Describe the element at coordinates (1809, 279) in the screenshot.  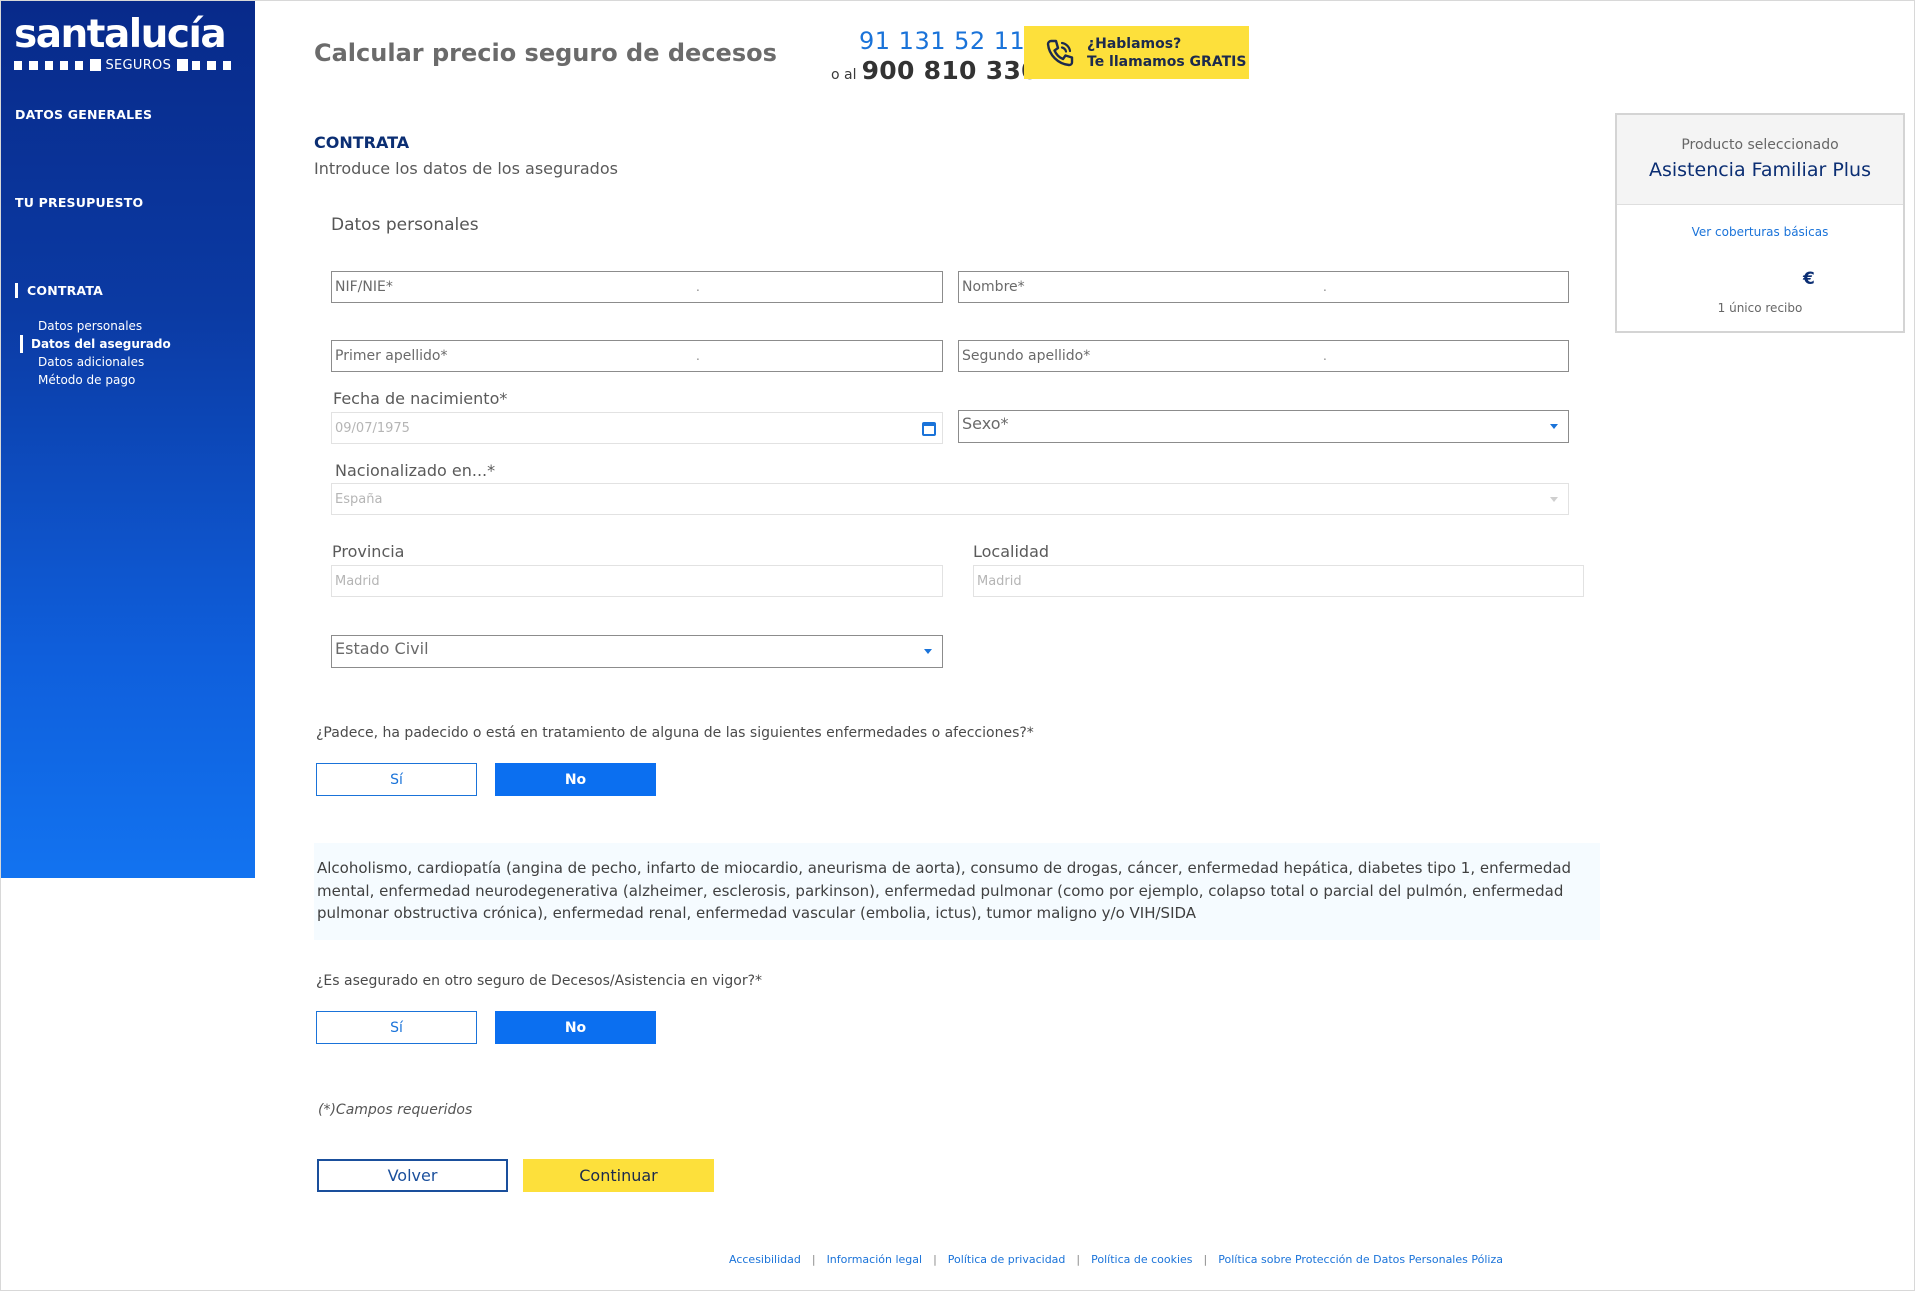
I see `product-price: €` at that location.